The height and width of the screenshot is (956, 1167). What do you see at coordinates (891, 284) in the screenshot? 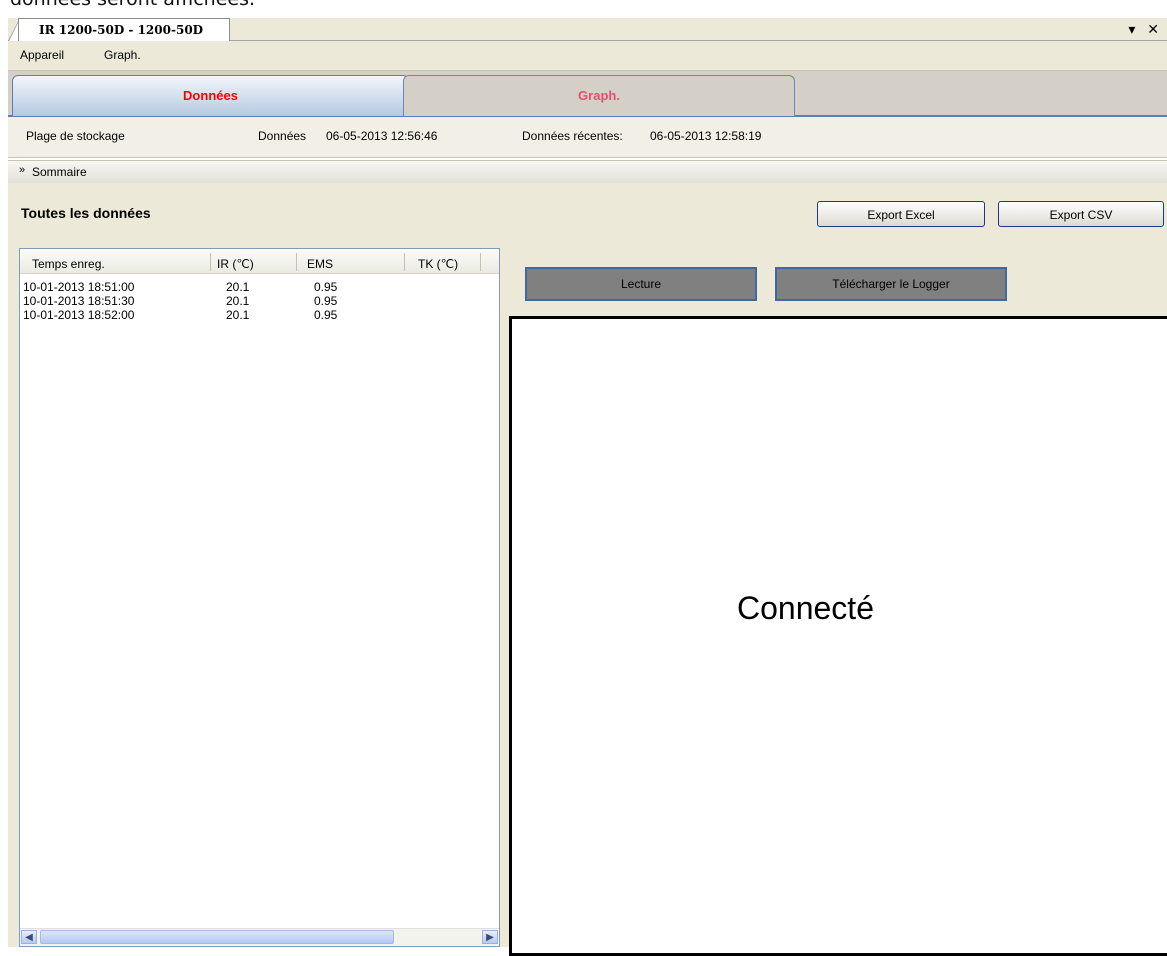
I see `download-logger-button: Télécharger le Logger` at bounding box center [891, 284].